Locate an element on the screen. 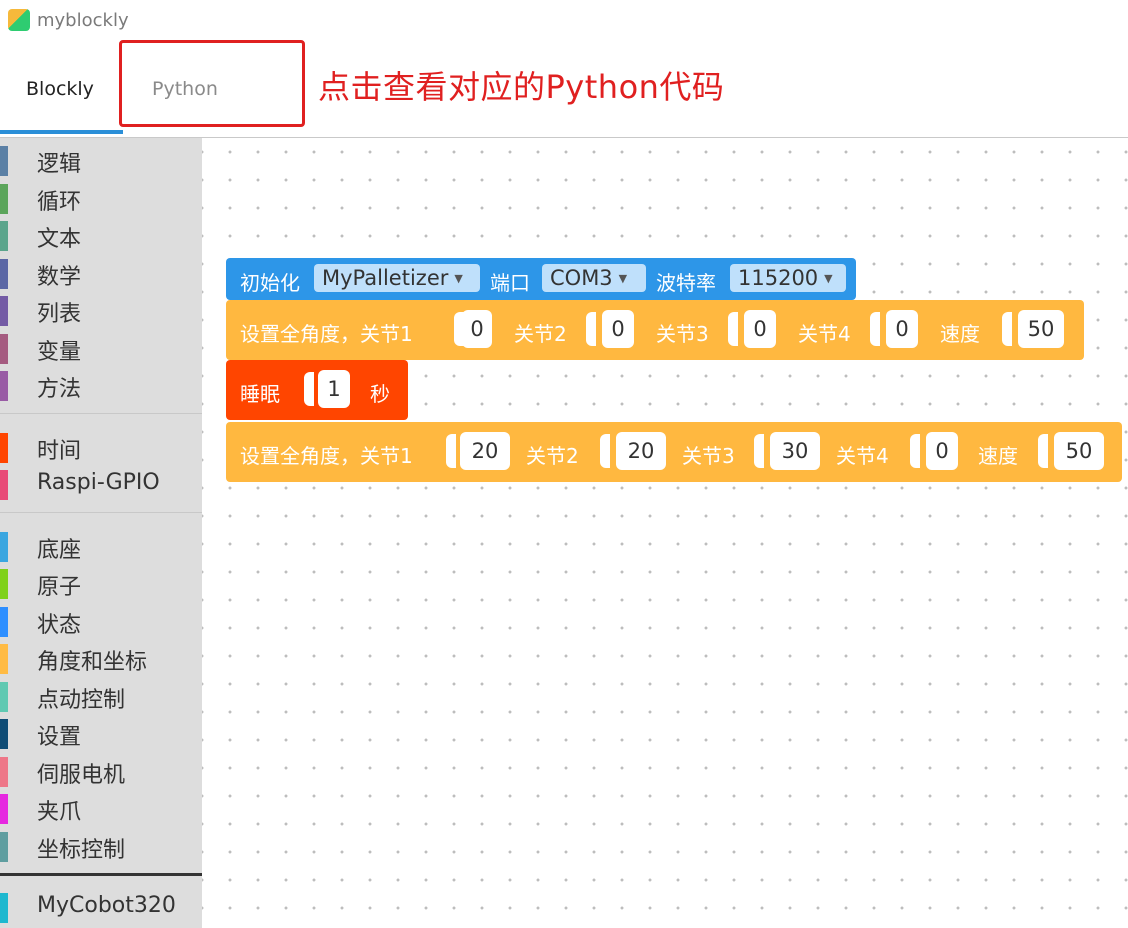  joint3-input: 0 is located at coordinates (760, 329).